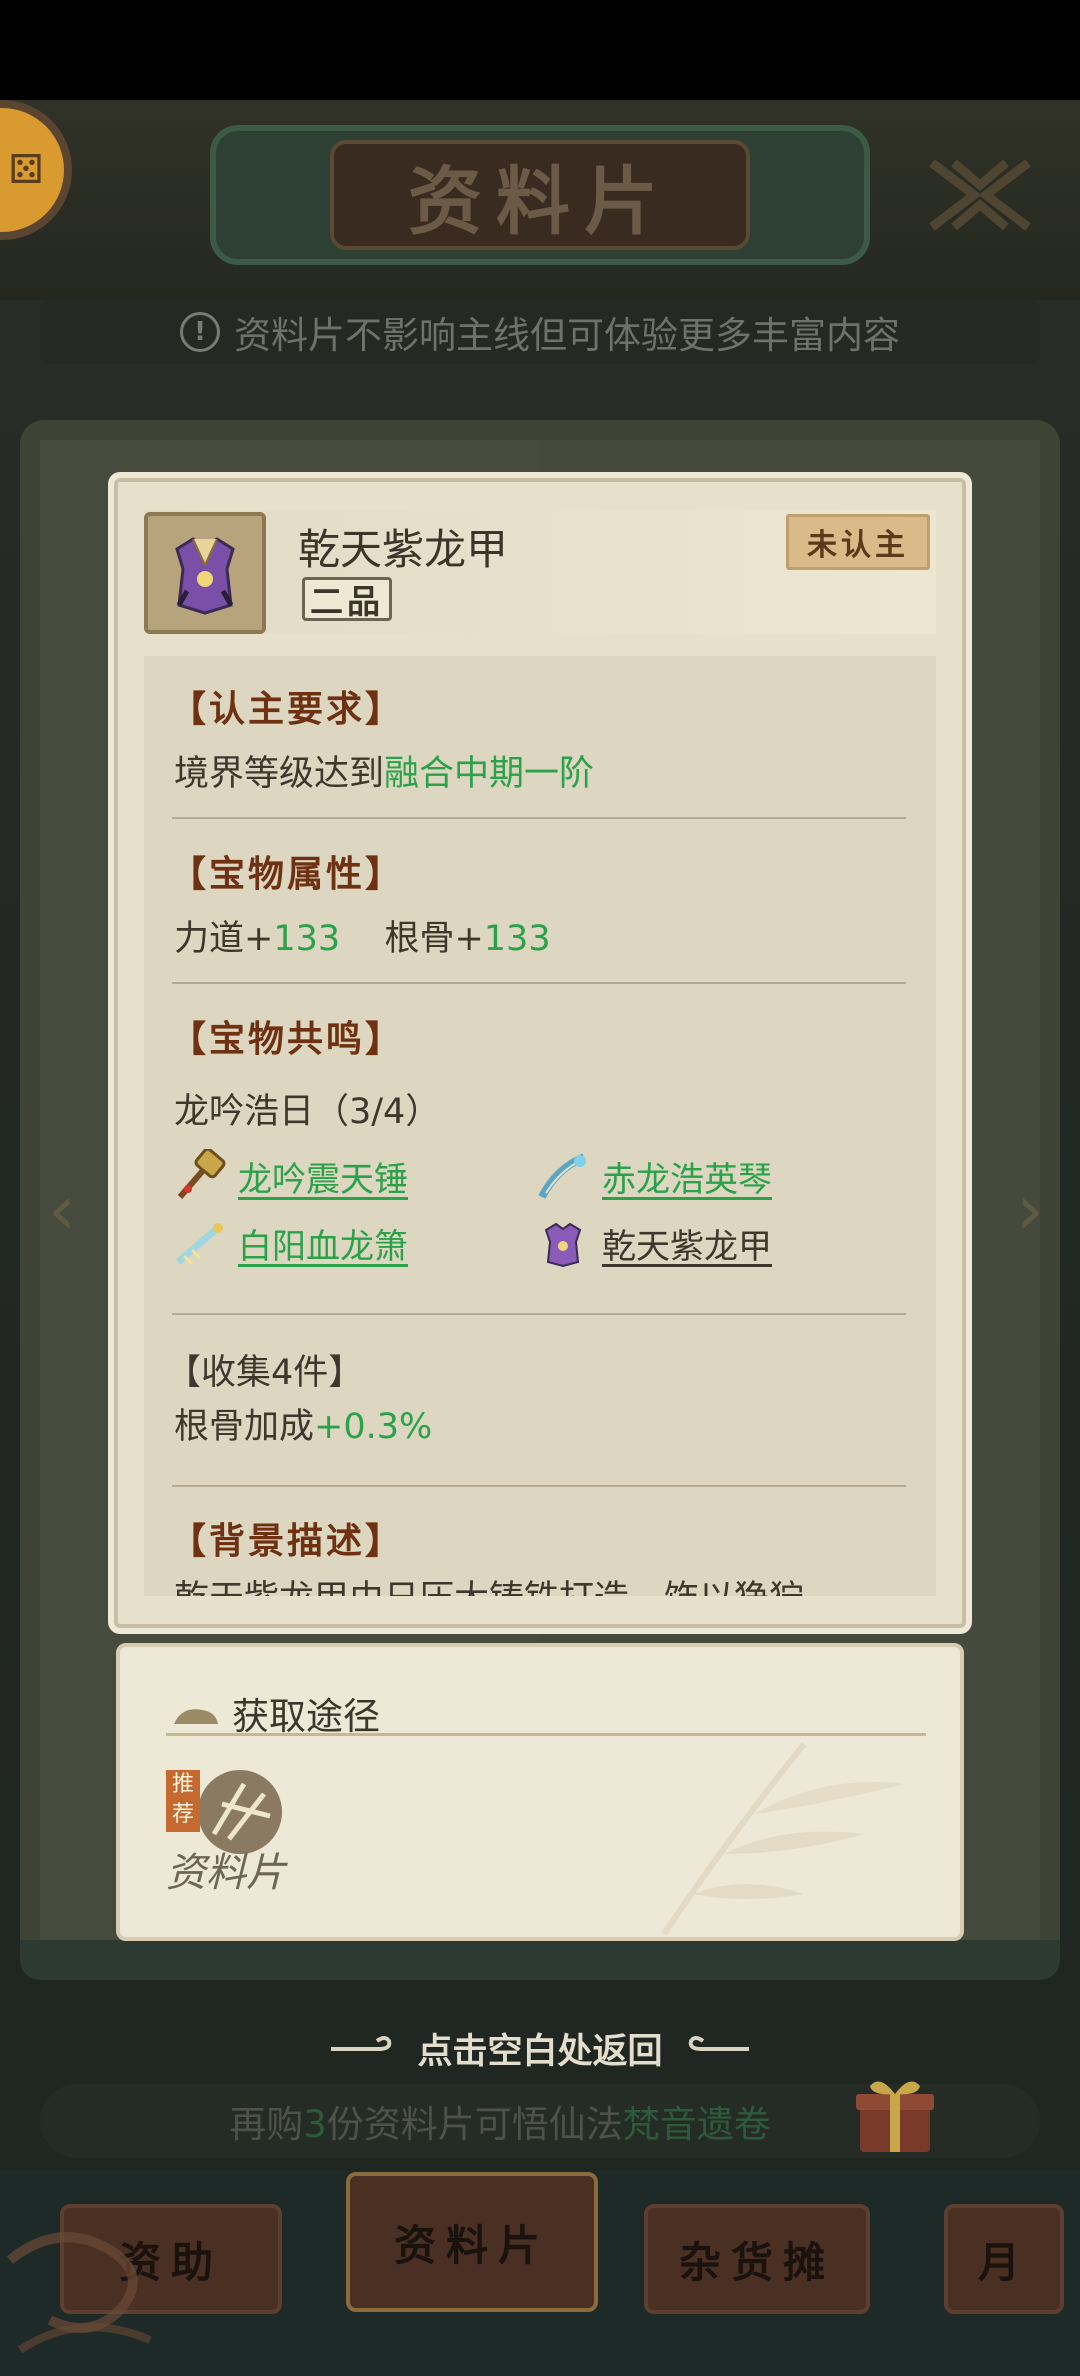 This screenshot has width=1080, height=2376. Describe the element at coordinates (500, 2124) in the screenshot. I see `promo-text: 再购3份资料片可悟仙法梵音遗卷` at that location.